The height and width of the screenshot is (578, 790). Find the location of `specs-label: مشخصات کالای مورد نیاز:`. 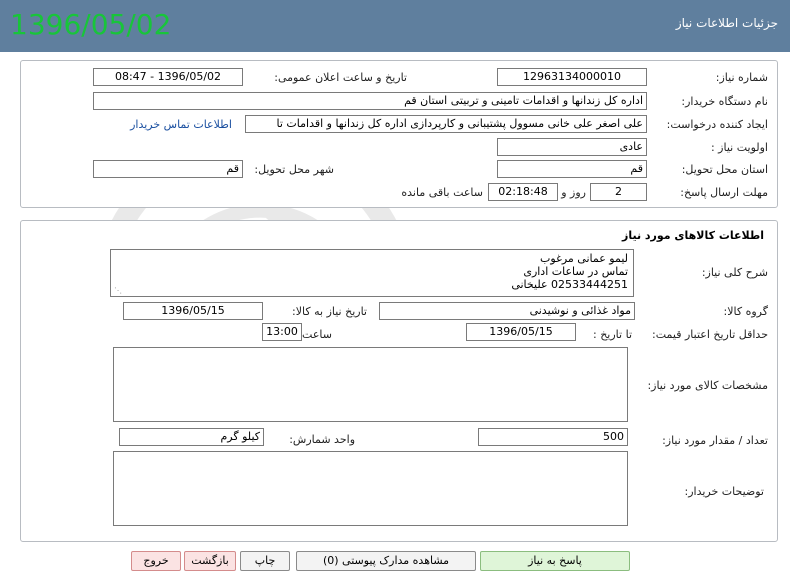

specs-label: مشخصات کالای مورد نیاز: is located at coordinates (707, 385).